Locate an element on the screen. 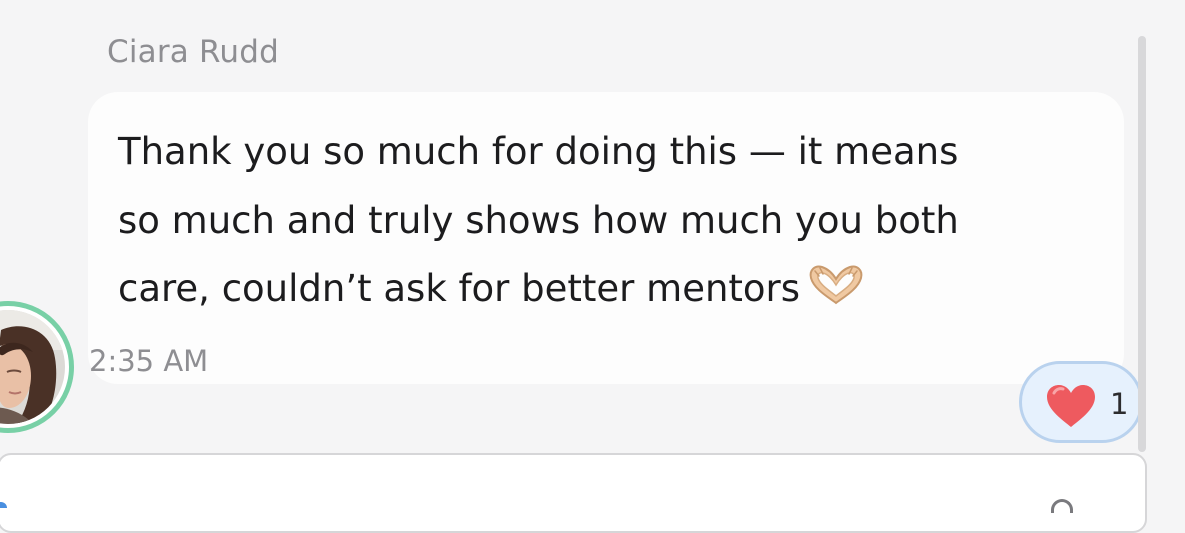 The image size is (1185, 533). avatar is located at coordinates (37, 367).